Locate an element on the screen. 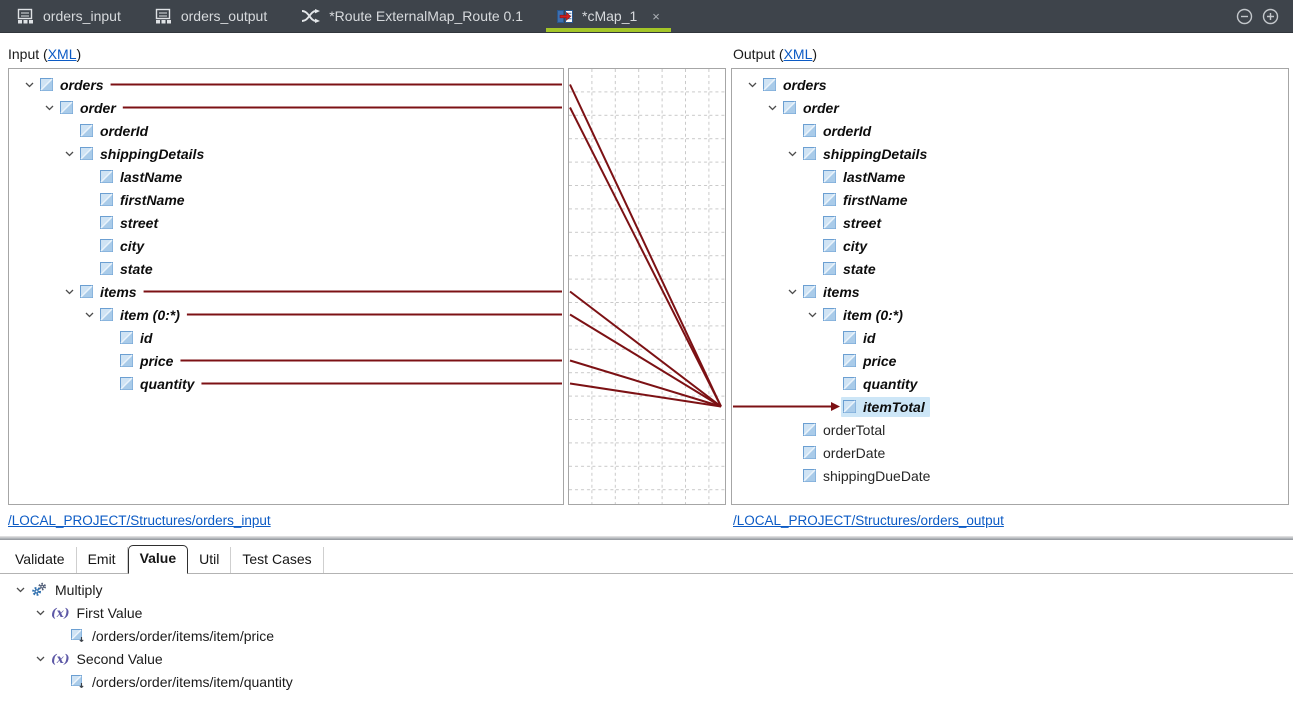 This screenshot has width=1293, height=715. route-icon is located at coordinates (311, 16).